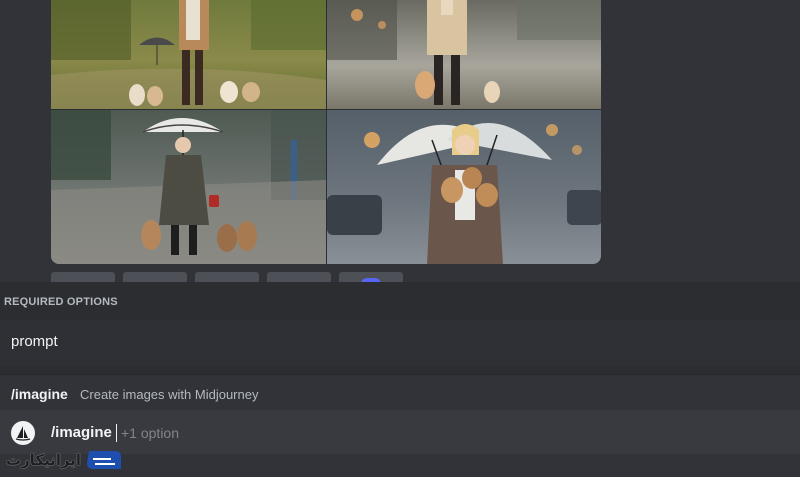 The width and height of the screenshot is (800, 477). What do you see at coordinates (39, 394) in the screenshot?
I see `command-name: /imagine` at bounding box center [39, 394].